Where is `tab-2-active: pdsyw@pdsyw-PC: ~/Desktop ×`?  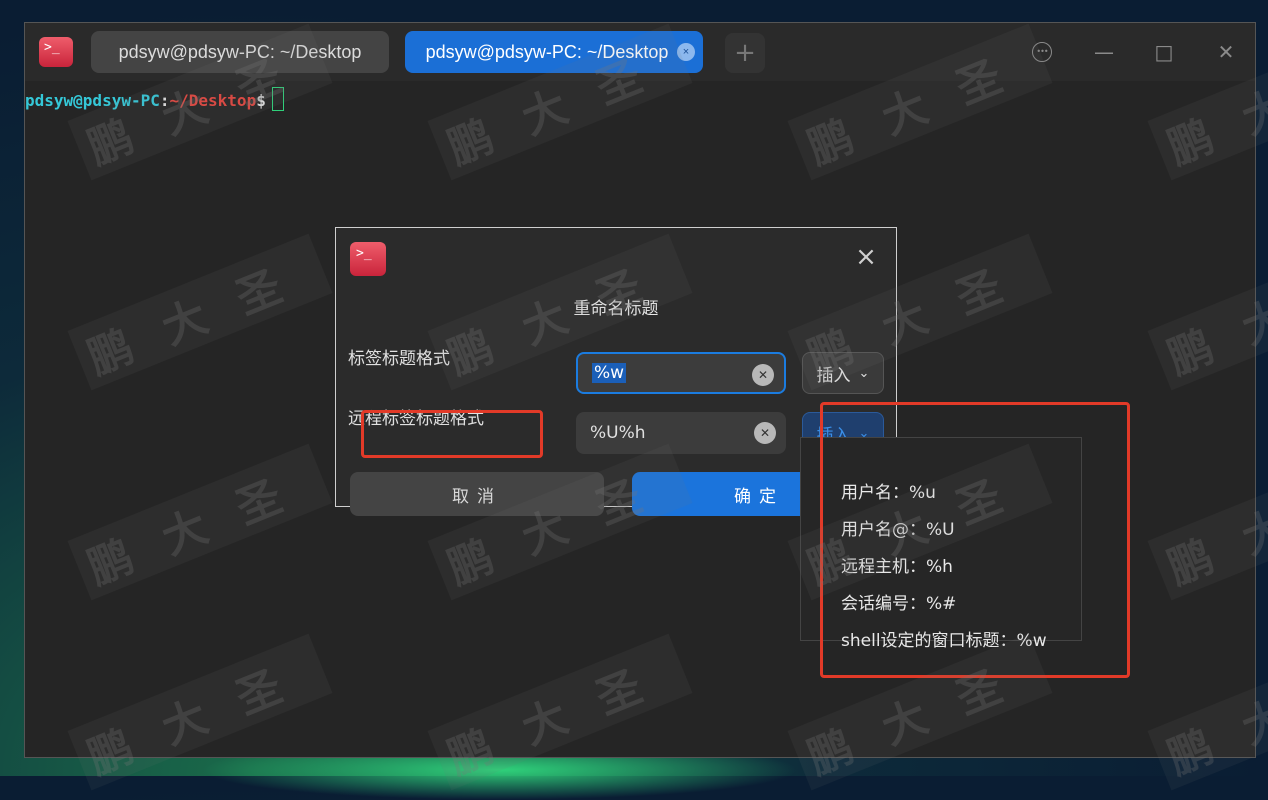 tab-2-active: pdsyw@pdsyw-PC: ~/Desktop × is located at coordinates (554, 52).